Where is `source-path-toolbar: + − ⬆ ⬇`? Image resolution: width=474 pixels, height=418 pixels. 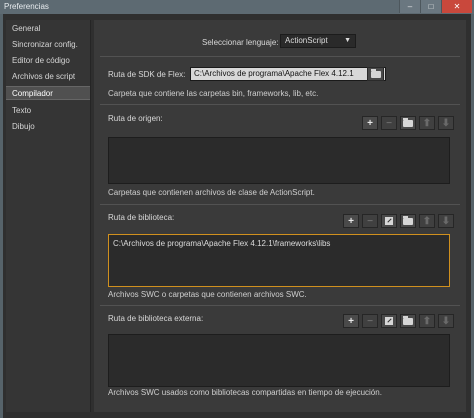
source-path-toolbar: + − ⬆ ⬇ is located at coordinates (408, 123).